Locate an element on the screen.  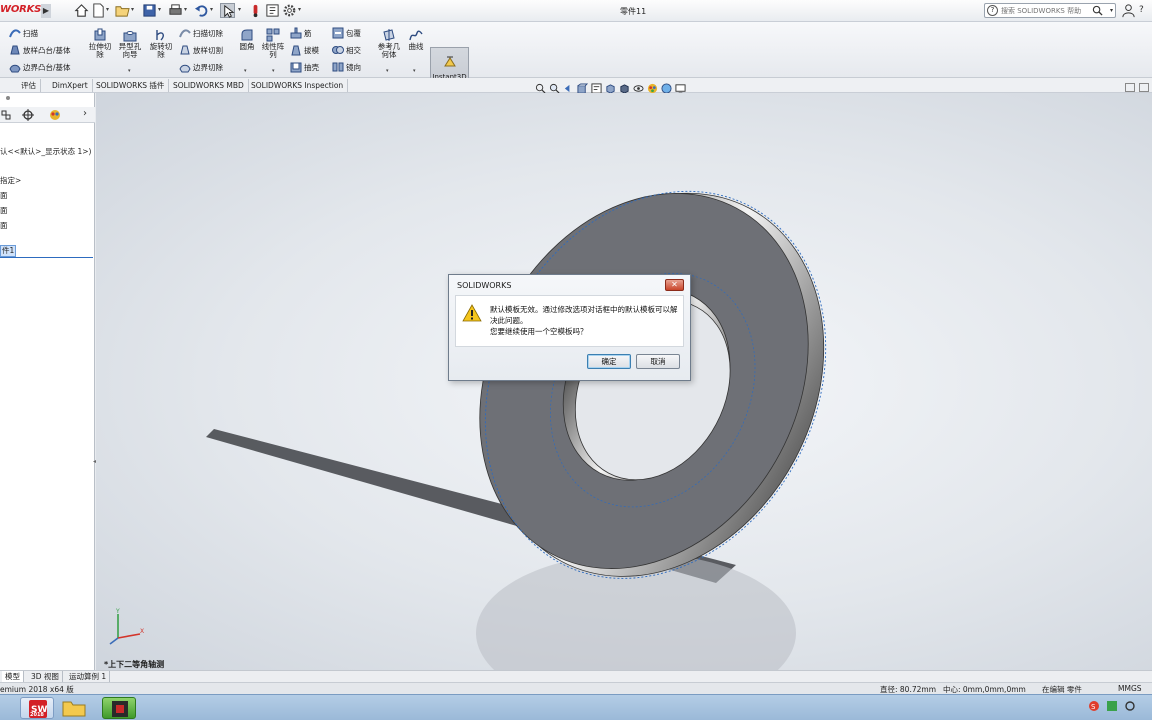
save-icon is located at coordinates (149, 10).